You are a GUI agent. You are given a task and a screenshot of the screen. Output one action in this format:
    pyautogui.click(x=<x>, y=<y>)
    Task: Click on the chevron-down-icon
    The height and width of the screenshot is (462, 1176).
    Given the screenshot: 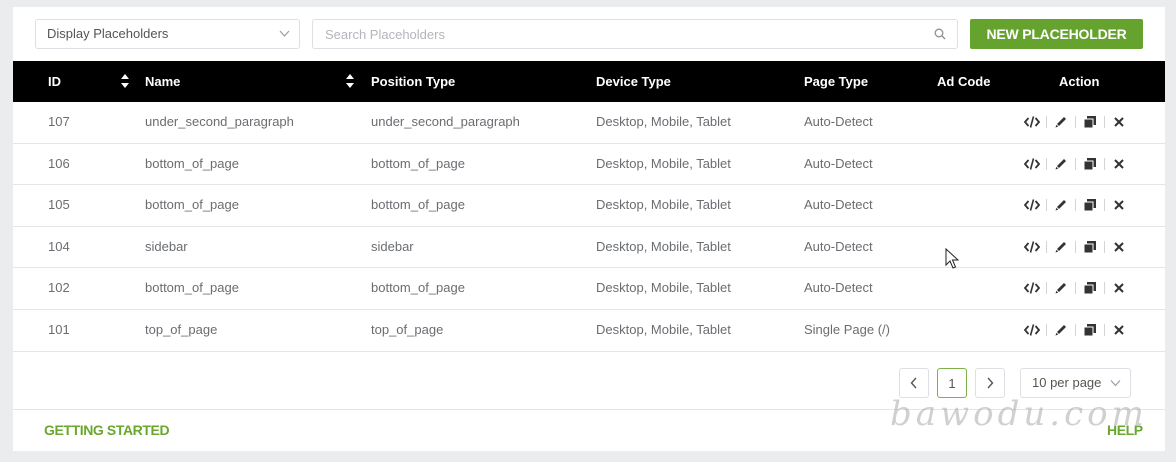 What is the action you would take?
    pyautogui.click(x=284, y=33)
    